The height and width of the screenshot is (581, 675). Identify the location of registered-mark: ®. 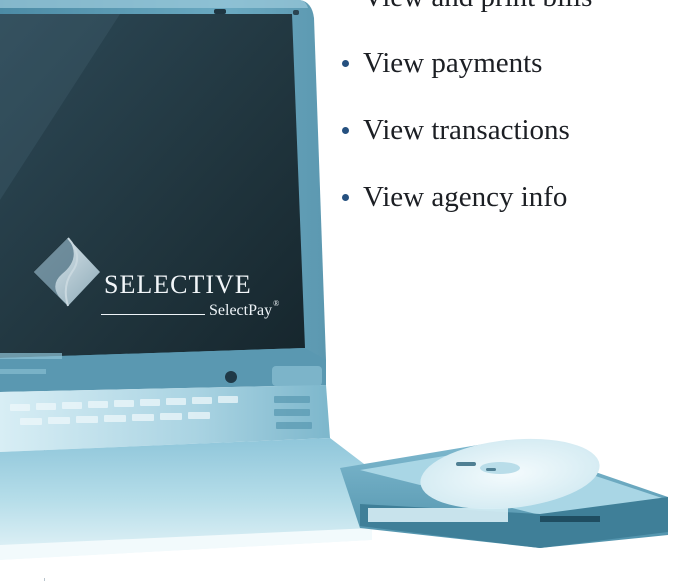
(276, 303).